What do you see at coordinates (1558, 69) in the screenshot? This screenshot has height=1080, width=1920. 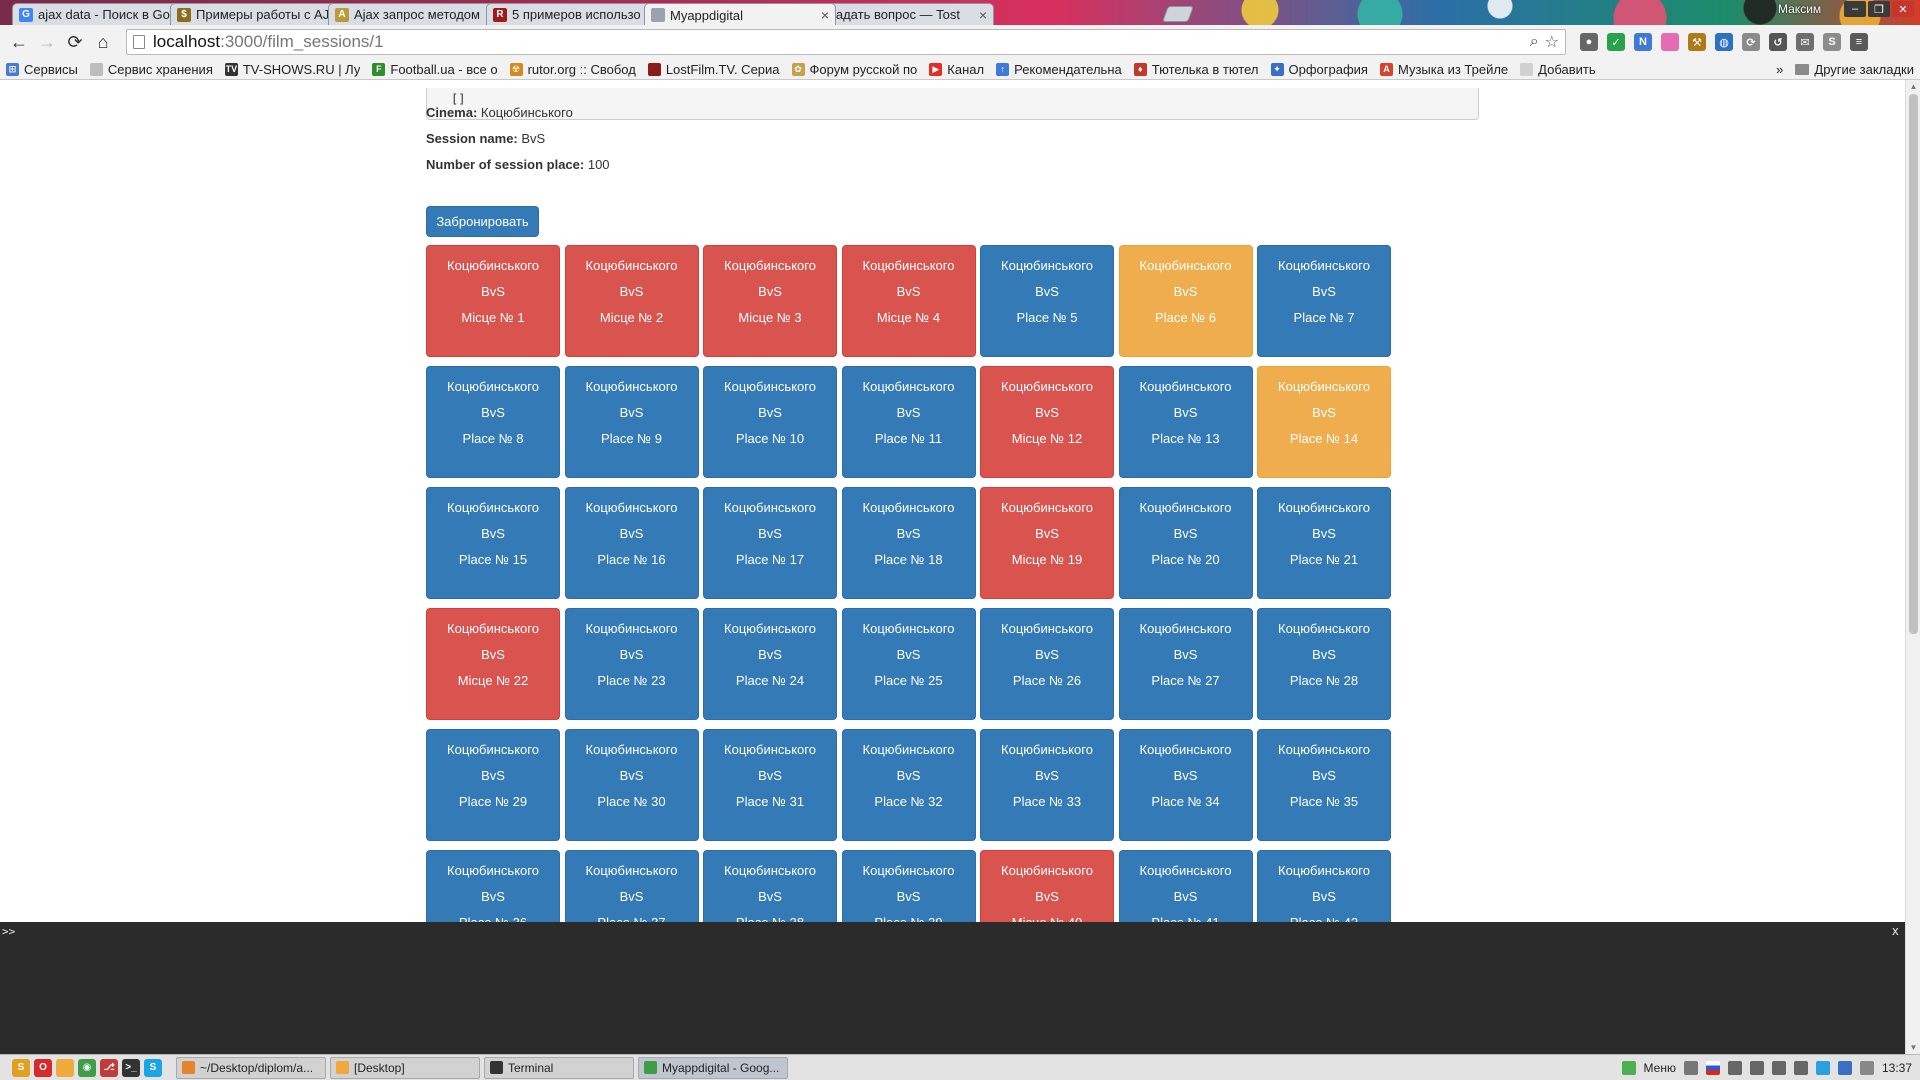 I see `bookmark-item: Добавить` at bounding box center [1558, 69].